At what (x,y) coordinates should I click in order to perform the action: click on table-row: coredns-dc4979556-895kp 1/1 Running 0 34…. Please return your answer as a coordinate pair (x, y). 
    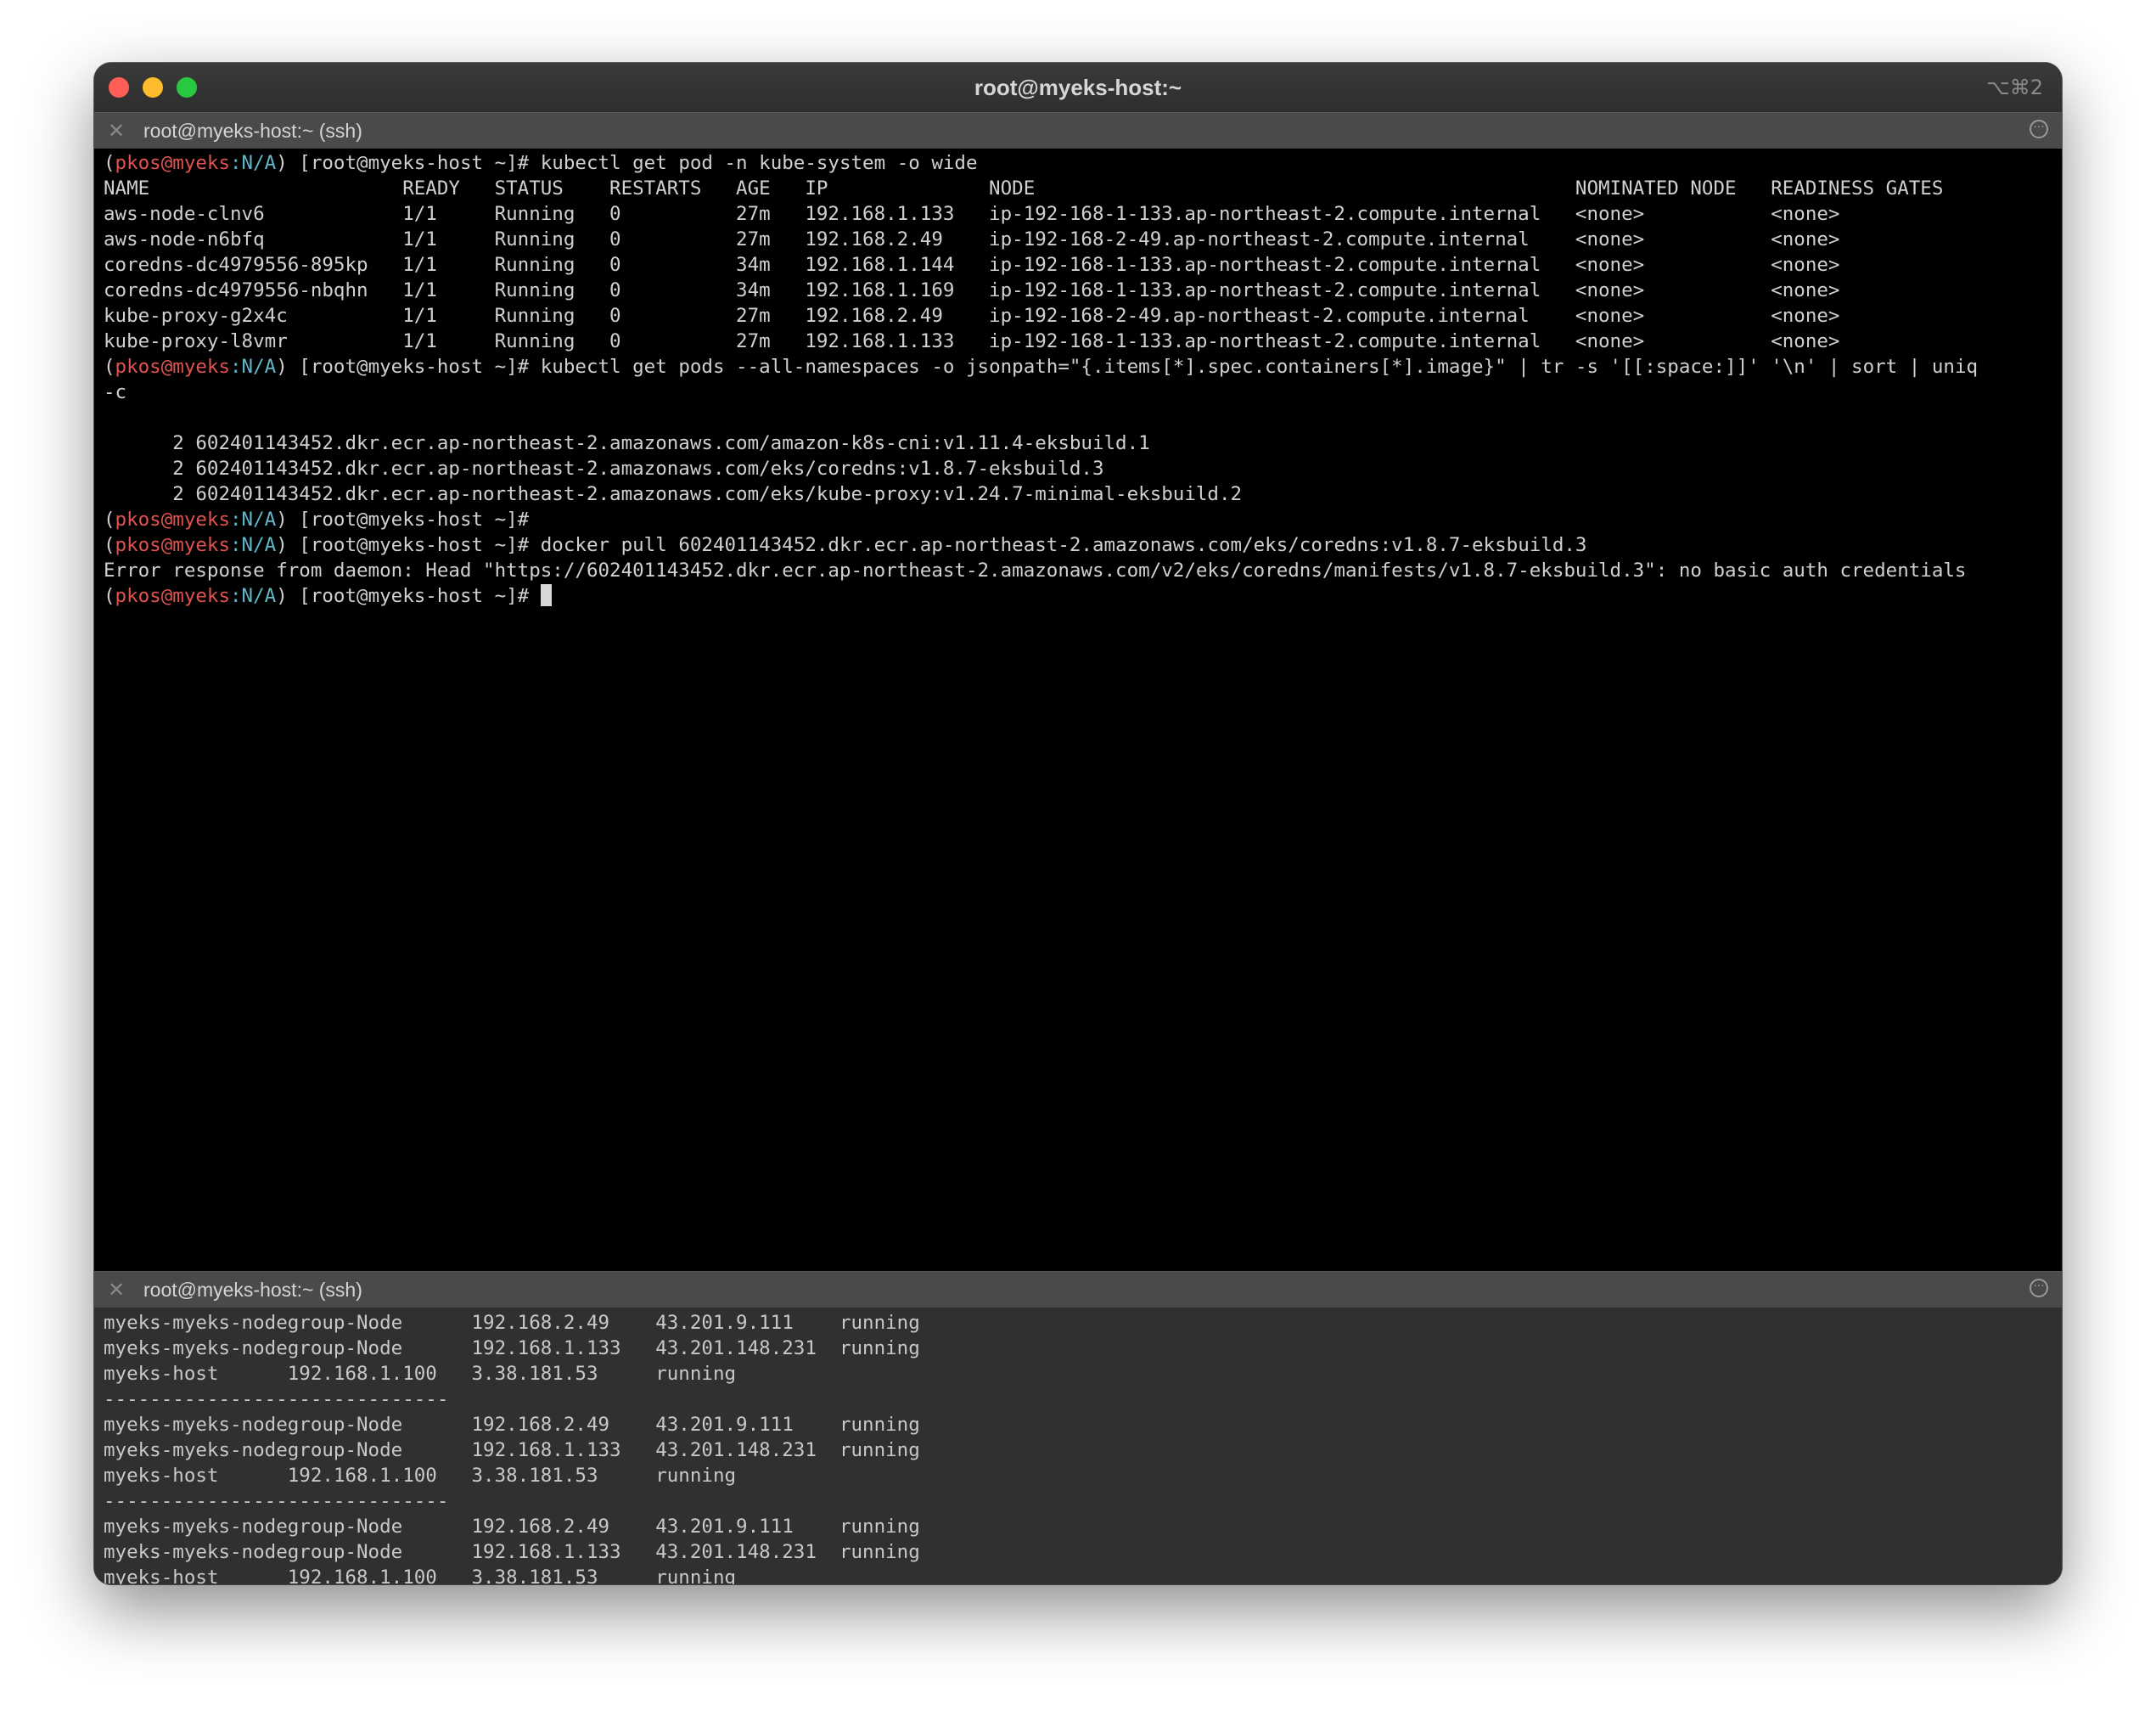
    Looking at the image, I should click on (972, 265).